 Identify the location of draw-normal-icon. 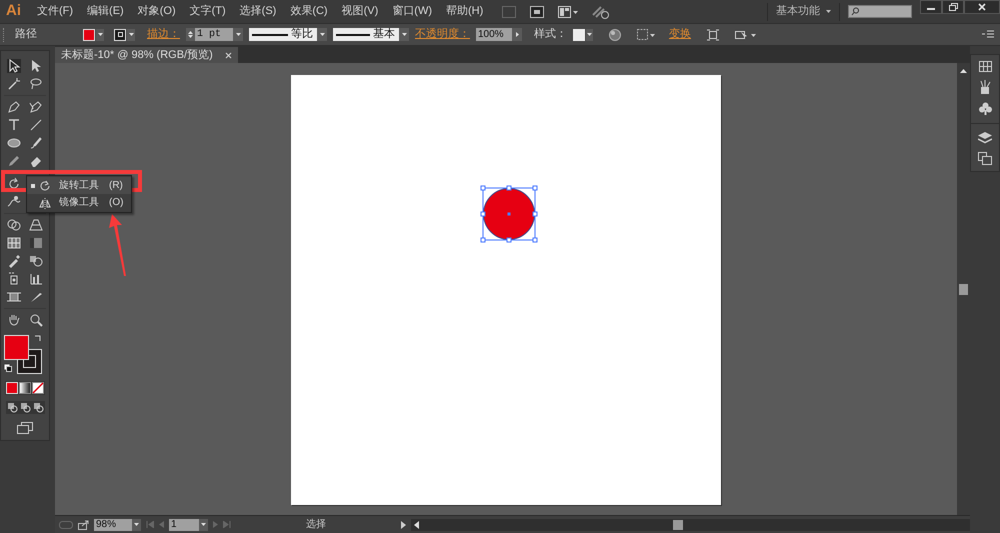
(12, 407).